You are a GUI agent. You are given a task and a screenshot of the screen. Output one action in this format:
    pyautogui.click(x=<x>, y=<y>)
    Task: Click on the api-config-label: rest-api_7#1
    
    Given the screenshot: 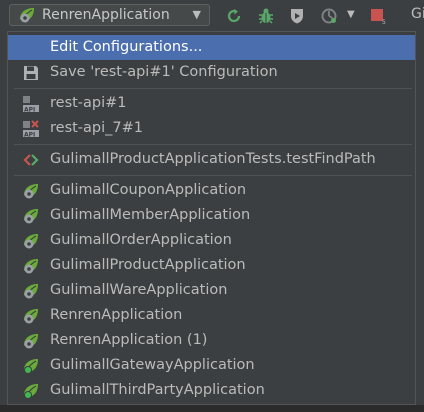 What is the action you would take?
    pyautogui.click(x=97, y=128)
    